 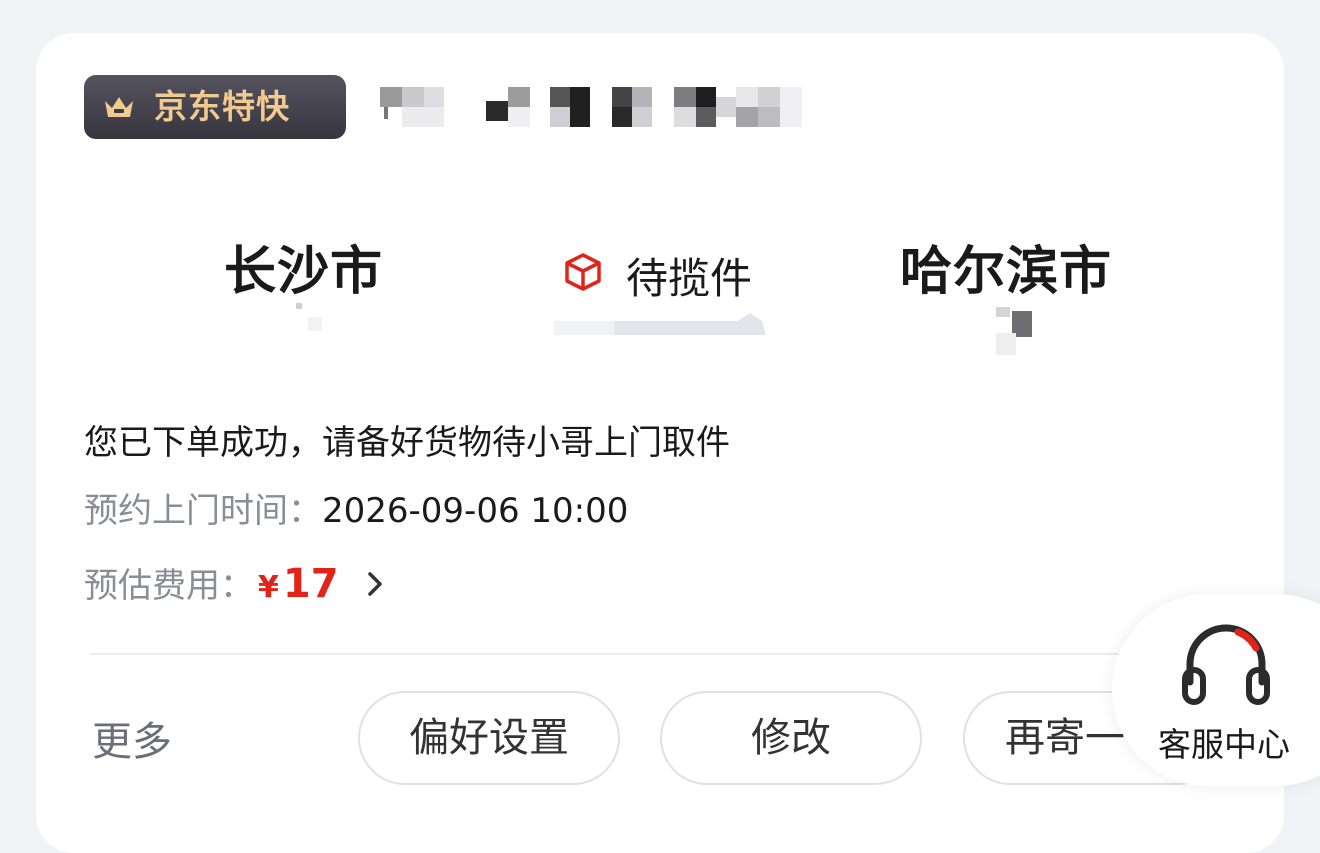 What do you see at coordinates (660, 324) in the screenshot?
I see `route-progress-track` at bounding box center [660, 324].